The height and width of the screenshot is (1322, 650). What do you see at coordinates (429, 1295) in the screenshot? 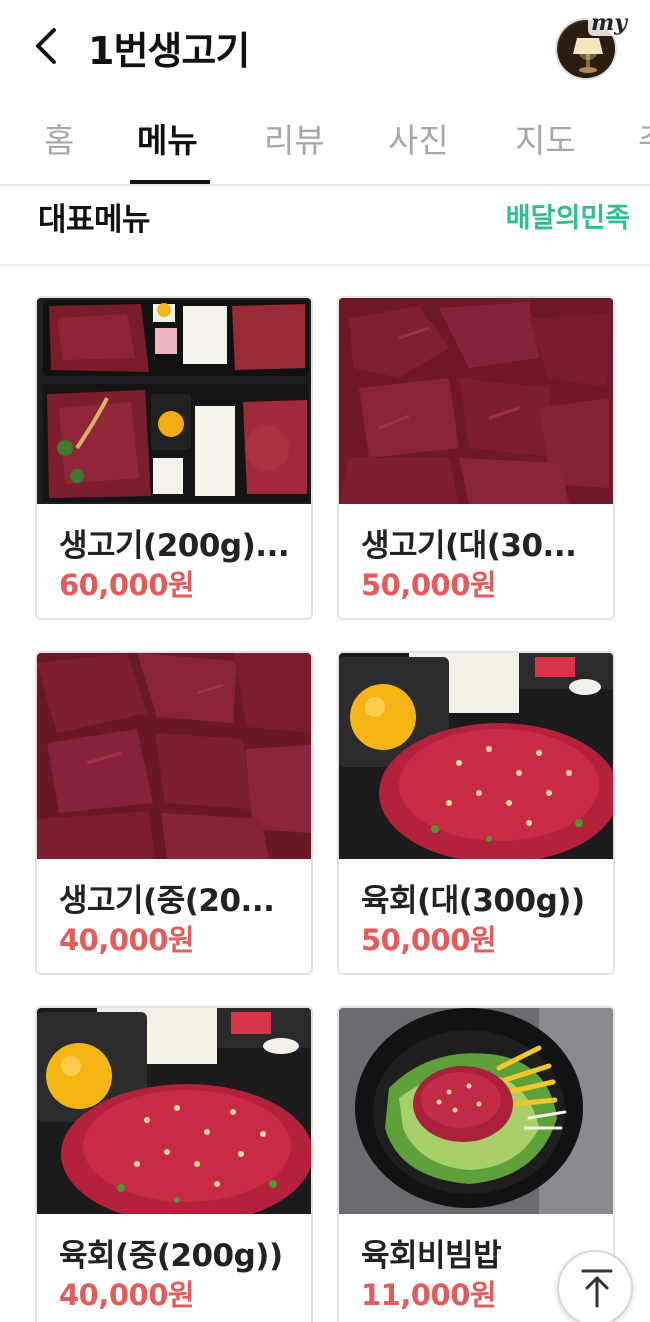
I see `menu-item-price: 11,000원` at bounding box center [429, 1295].